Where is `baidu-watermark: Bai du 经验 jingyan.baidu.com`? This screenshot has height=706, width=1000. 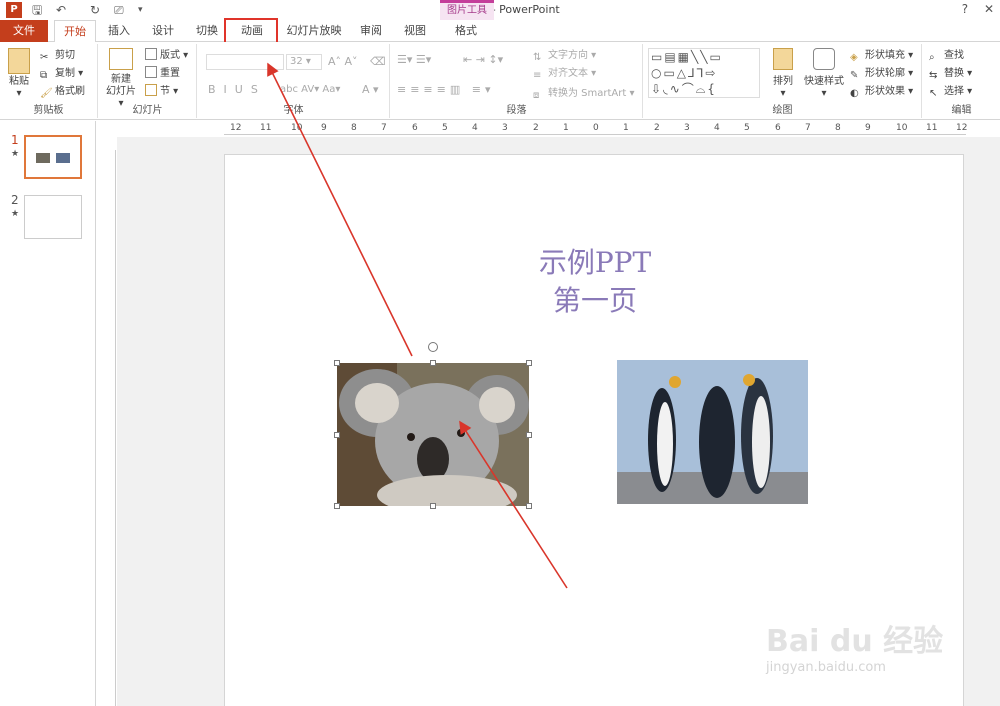 baidu-watermark: Bai du 经验 jingyan.baidu.com is located at coordinates (860, 640).